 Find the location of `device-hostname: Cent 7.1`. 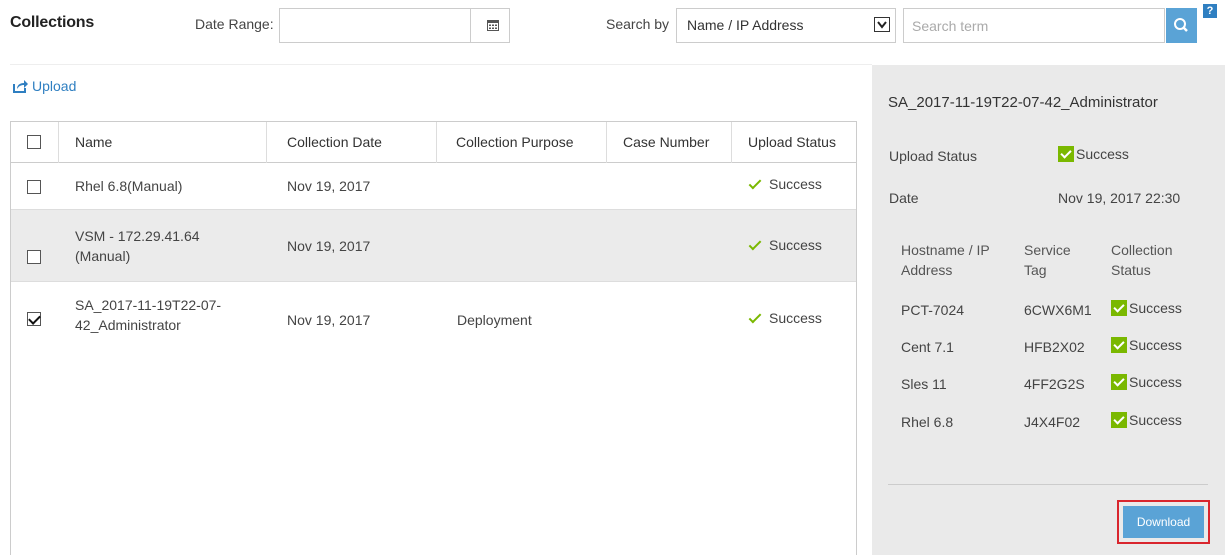

device-hostname: Cent 7.1 is located at coordinates (927, 347).